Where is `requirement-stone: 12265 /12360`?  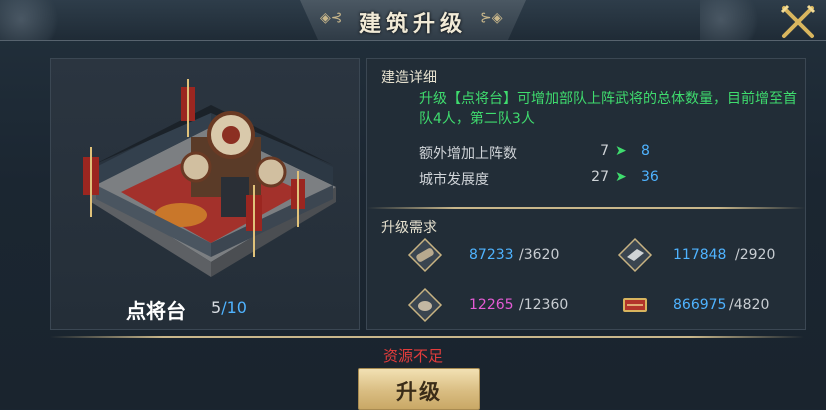 requirement-stone: 12265 /12360 is located at coordinates (502, 307).